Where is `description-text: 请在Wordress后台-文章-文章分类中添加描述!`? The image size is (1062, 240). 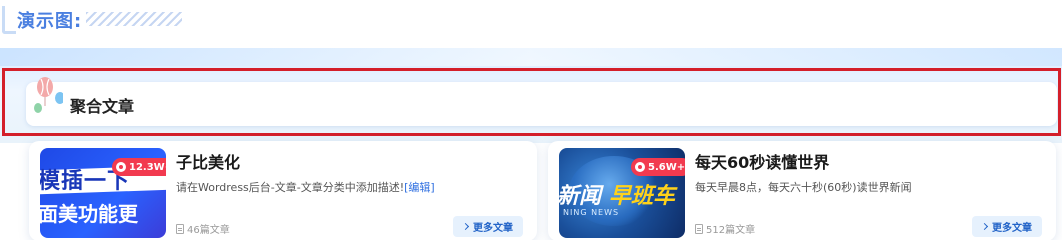 description-text: 请在Wordress后台-文章-文章分类中添加描述! is located at coordinates (290, 187).